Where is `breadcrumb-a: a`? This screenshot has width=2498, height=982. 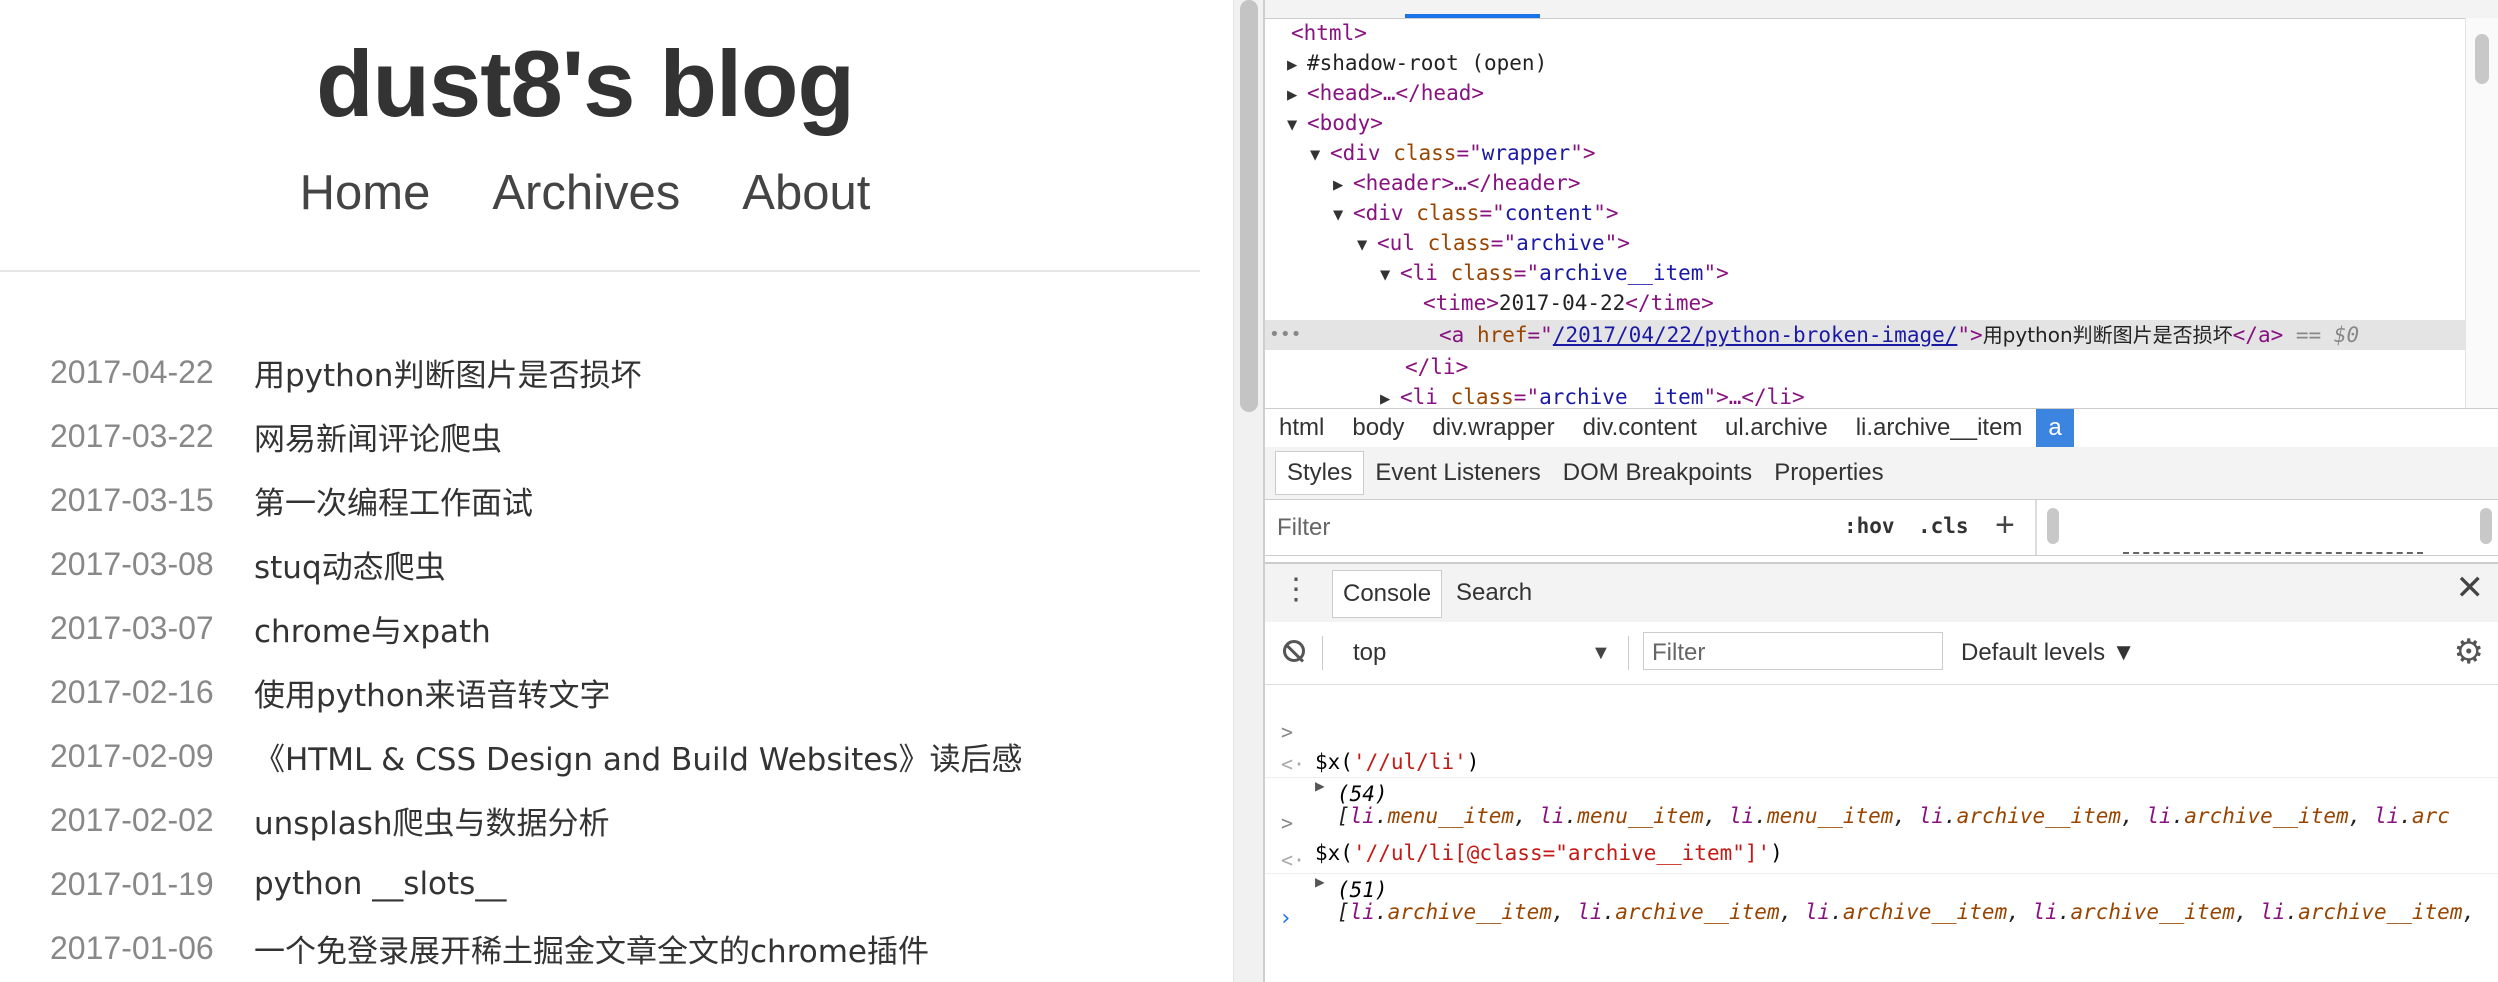 breadcrumb-a: a is located at coordinates (2055, 428).